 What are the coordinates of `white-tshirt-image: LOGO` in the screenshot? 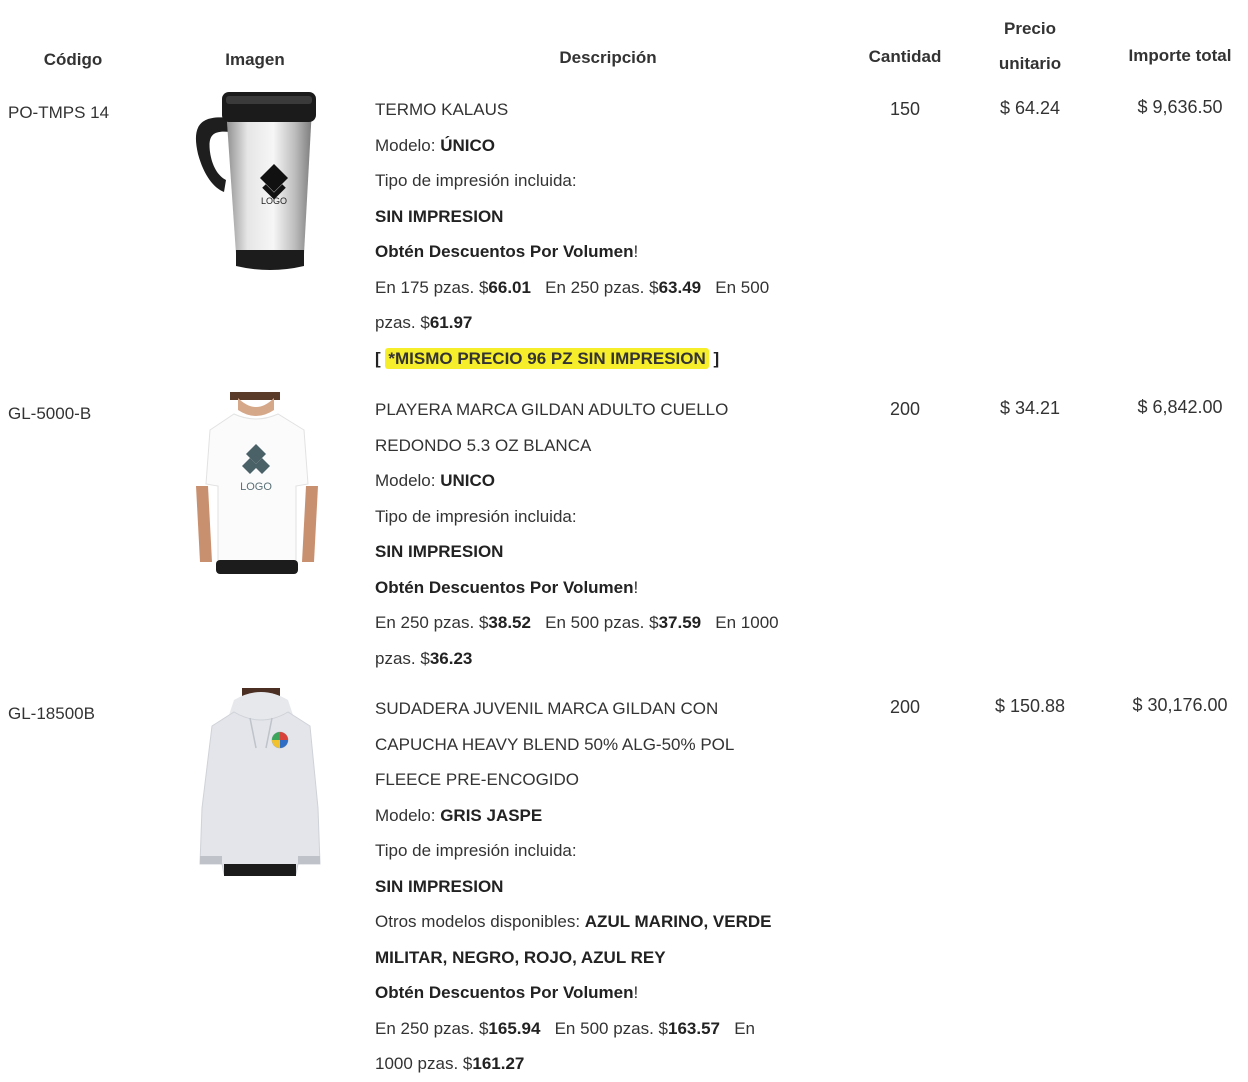 It's located at (257, 483).